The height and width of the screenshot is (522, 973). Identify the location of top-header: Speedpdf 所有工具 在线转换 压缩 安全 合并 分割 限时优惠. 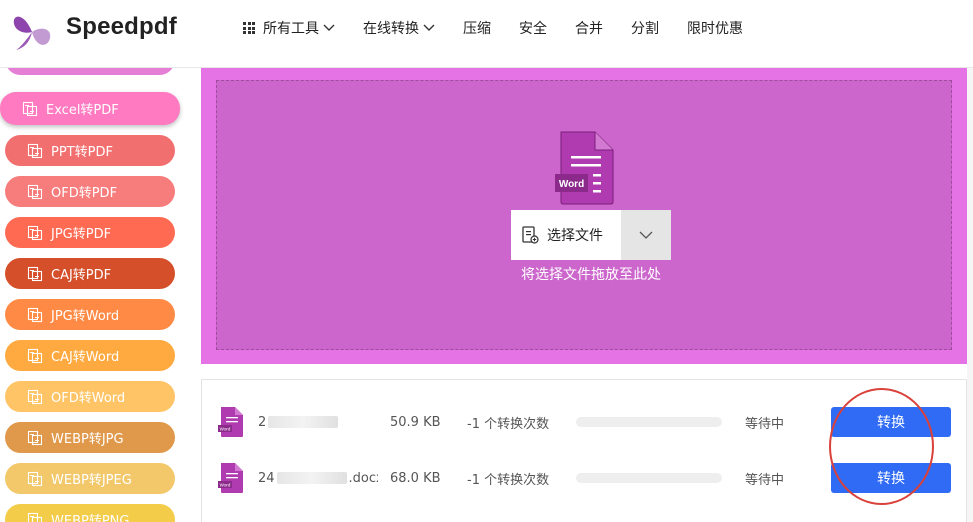
(486, 34).